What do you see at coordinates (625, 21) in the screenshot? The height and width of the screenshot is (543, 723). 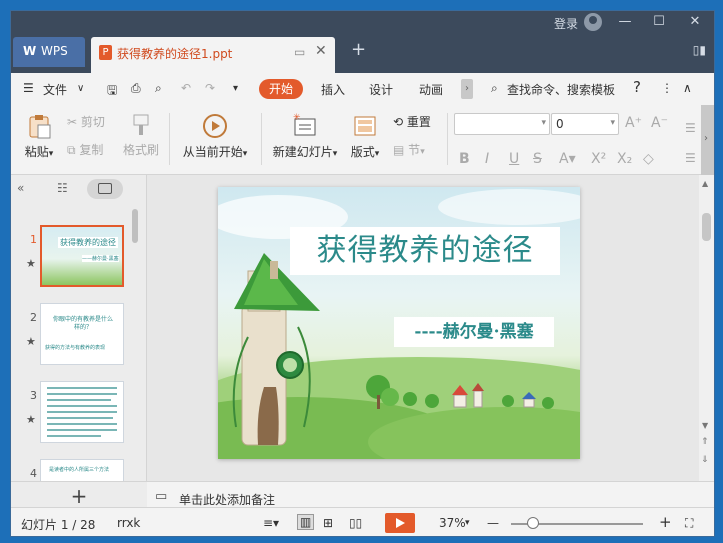 I see `minimize-button: —` at bounding box center [625, 21].